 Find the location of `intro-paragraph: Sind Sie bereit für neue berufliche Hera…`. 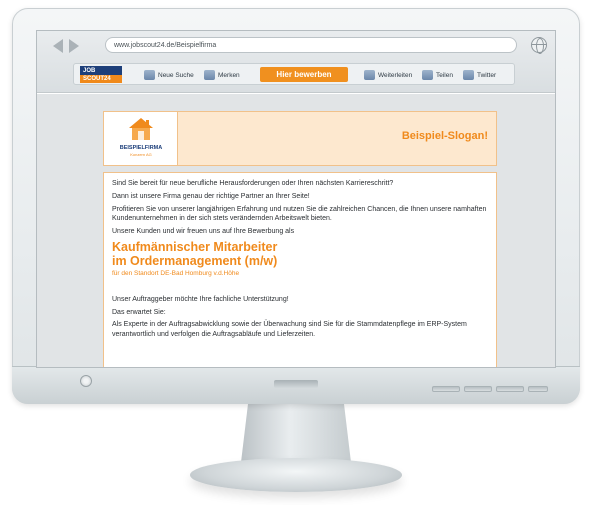

intro-paragraph: Sind Sie bereit für neue berufliche Hera… is located at coordinates (253, 183).